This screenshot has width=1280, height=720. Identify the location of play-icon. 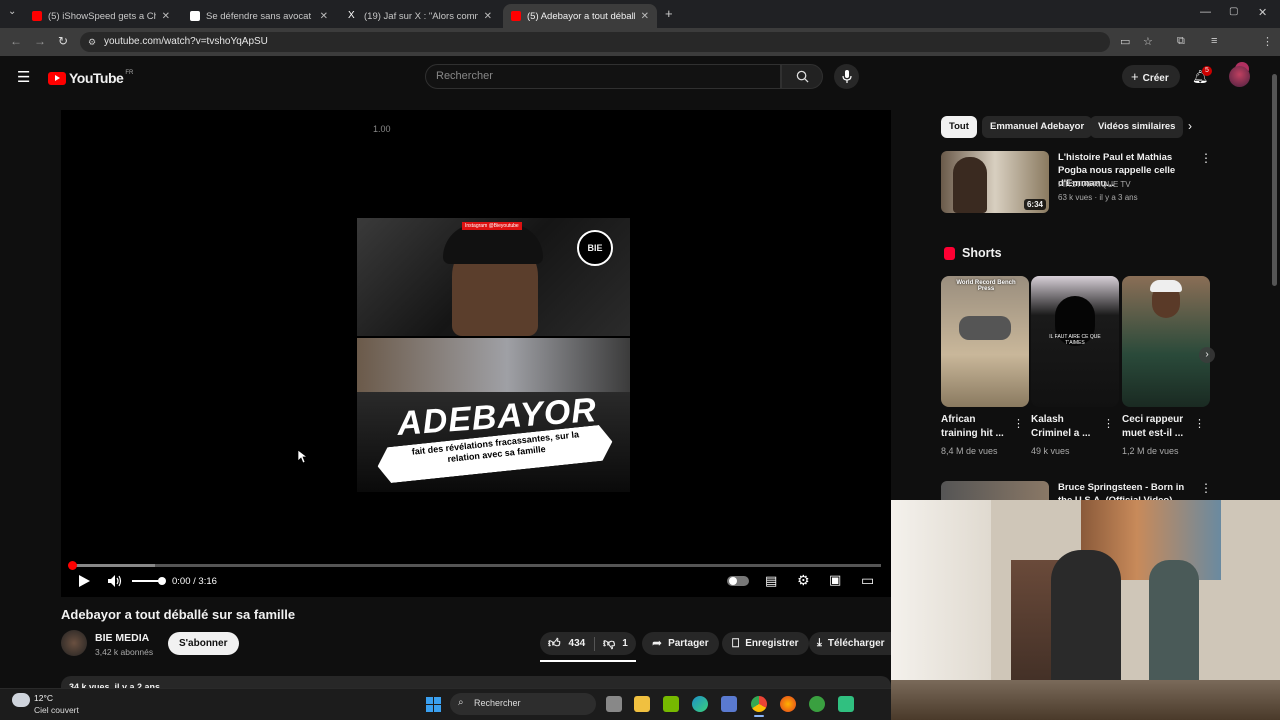
(84, 581).